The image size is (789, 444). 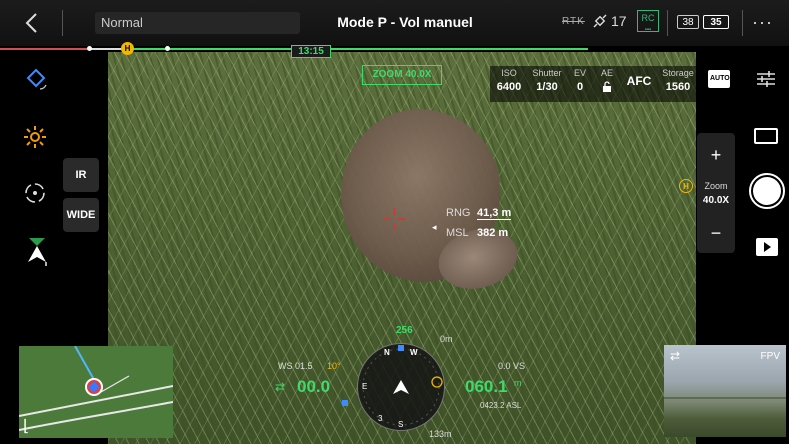 I want to click on iso-setting: ISO 6400, so click(x=509, y=80).